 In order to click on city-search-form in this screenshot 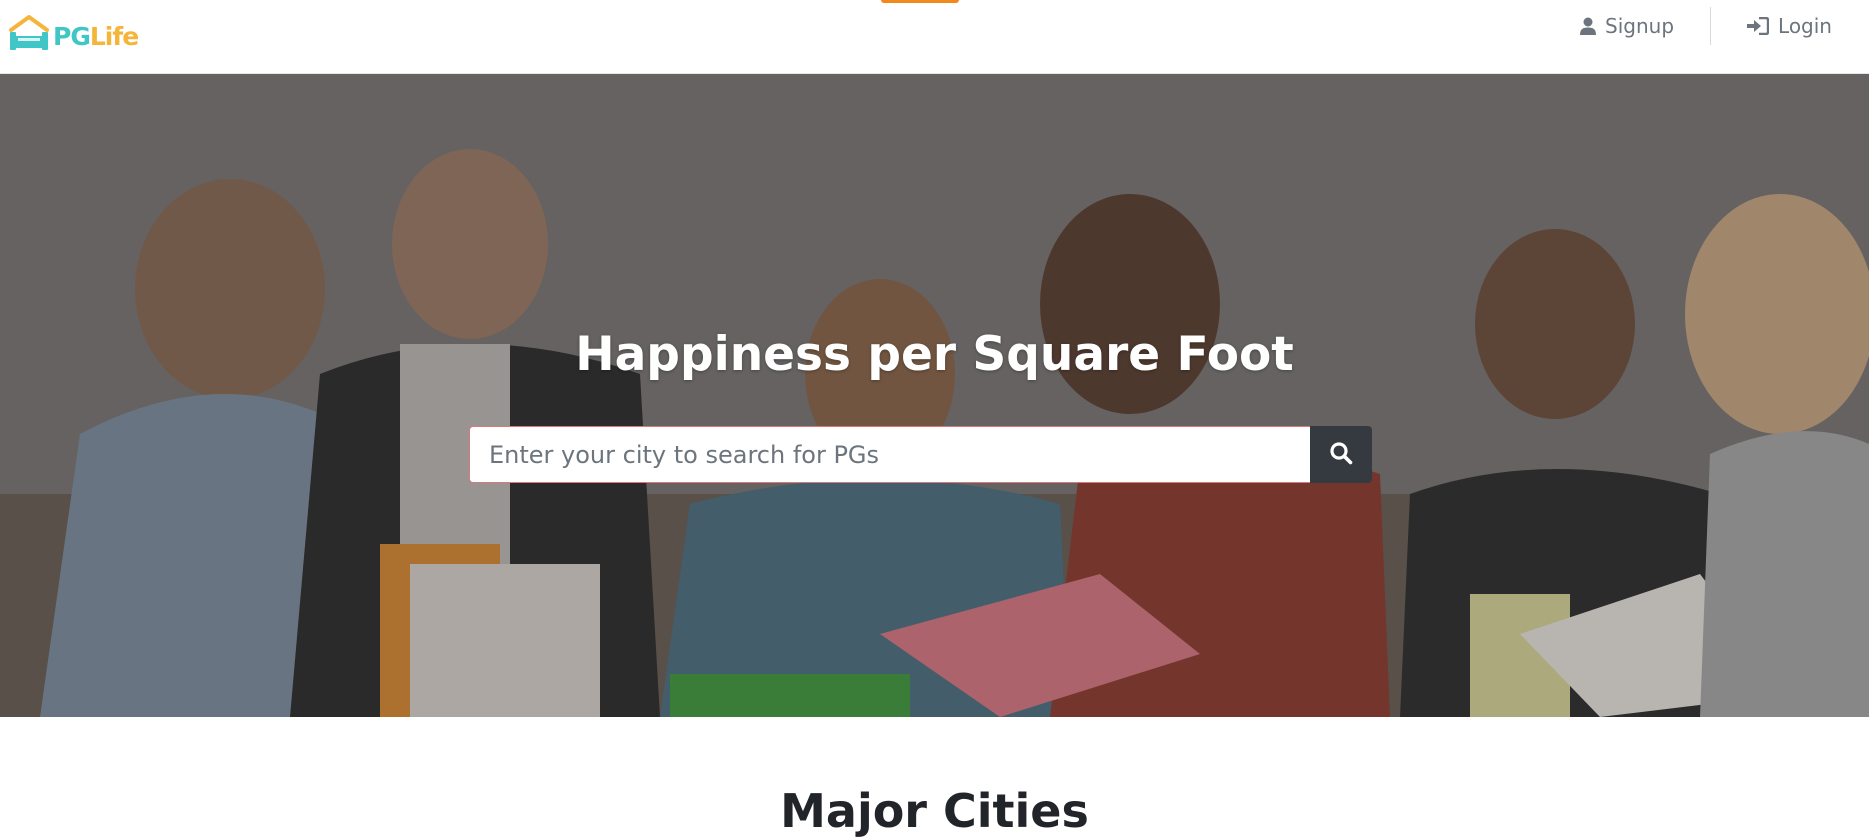, I will do `click(920, 454)`.